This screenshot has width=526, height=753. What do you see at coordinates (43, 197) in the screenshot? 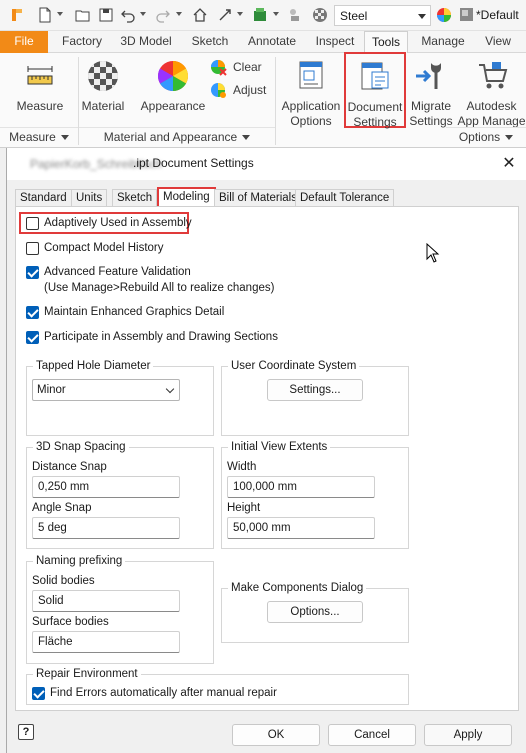
I see `tab-standard: Standard` at bounding box center [43, 197].